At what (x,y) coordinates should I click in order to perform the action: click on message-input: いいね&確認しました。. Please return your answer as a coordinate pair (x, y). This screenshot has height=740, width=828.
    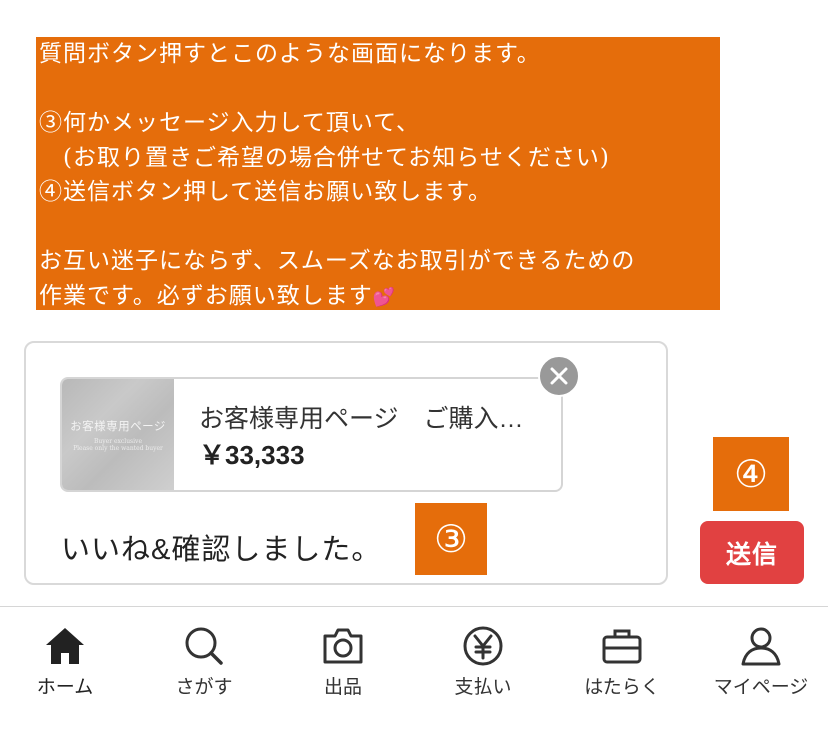
    Looking at the image, I should click on (221, 547).